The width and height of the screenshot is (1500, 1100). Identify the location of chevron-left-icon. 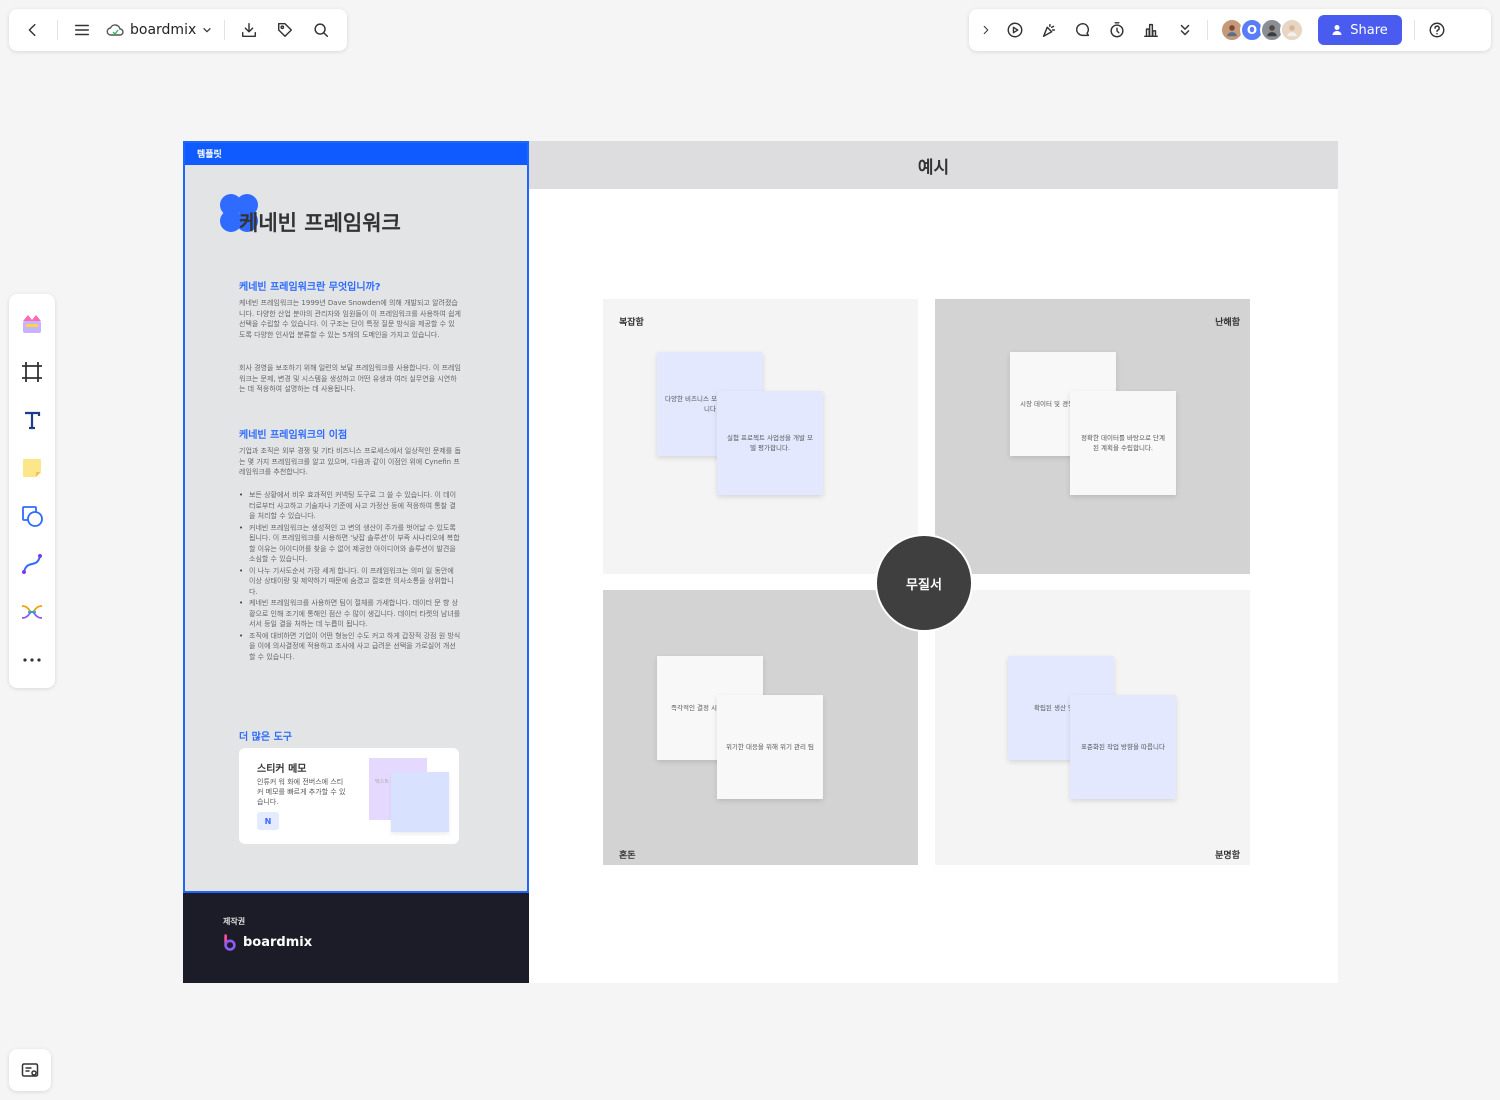
(32, 30).